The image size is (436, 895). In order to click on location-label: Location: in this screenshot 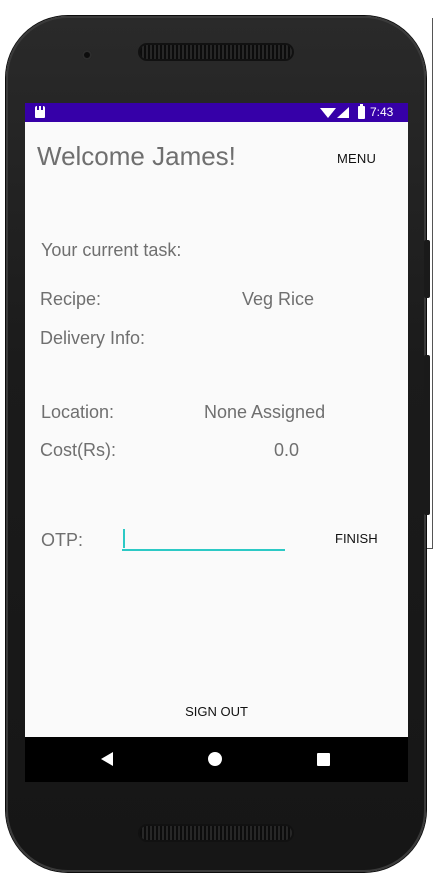, I will do `click(78, 412)`.